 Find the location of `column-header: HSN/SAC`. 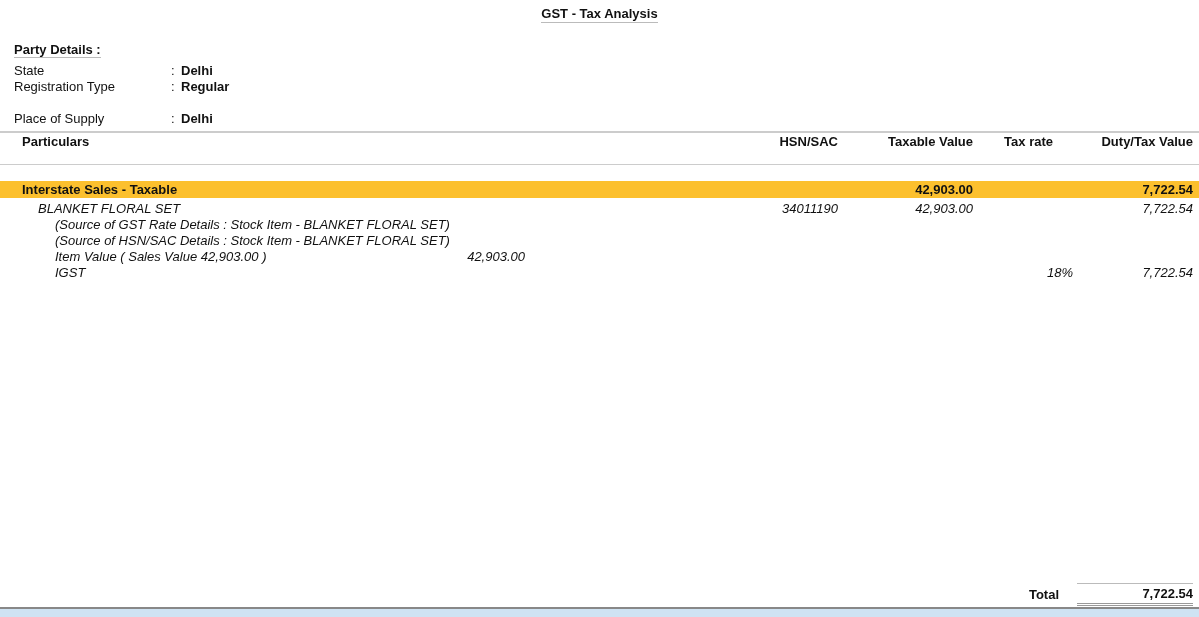

column-header: HSN/SAC is located at coordinates (808, 142).